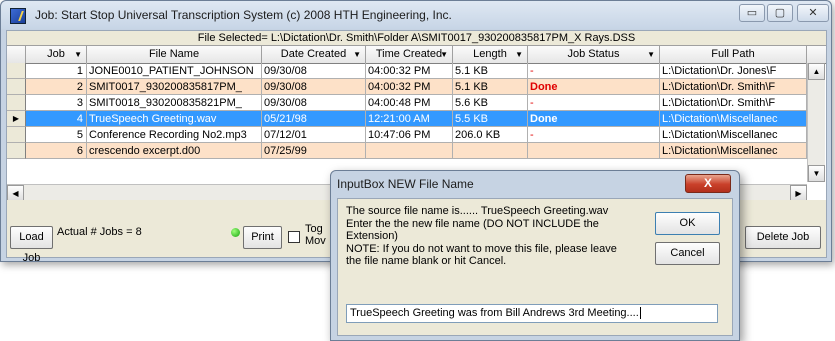  I want to click on cell-length: 5.5 KB, so click(490, 119).